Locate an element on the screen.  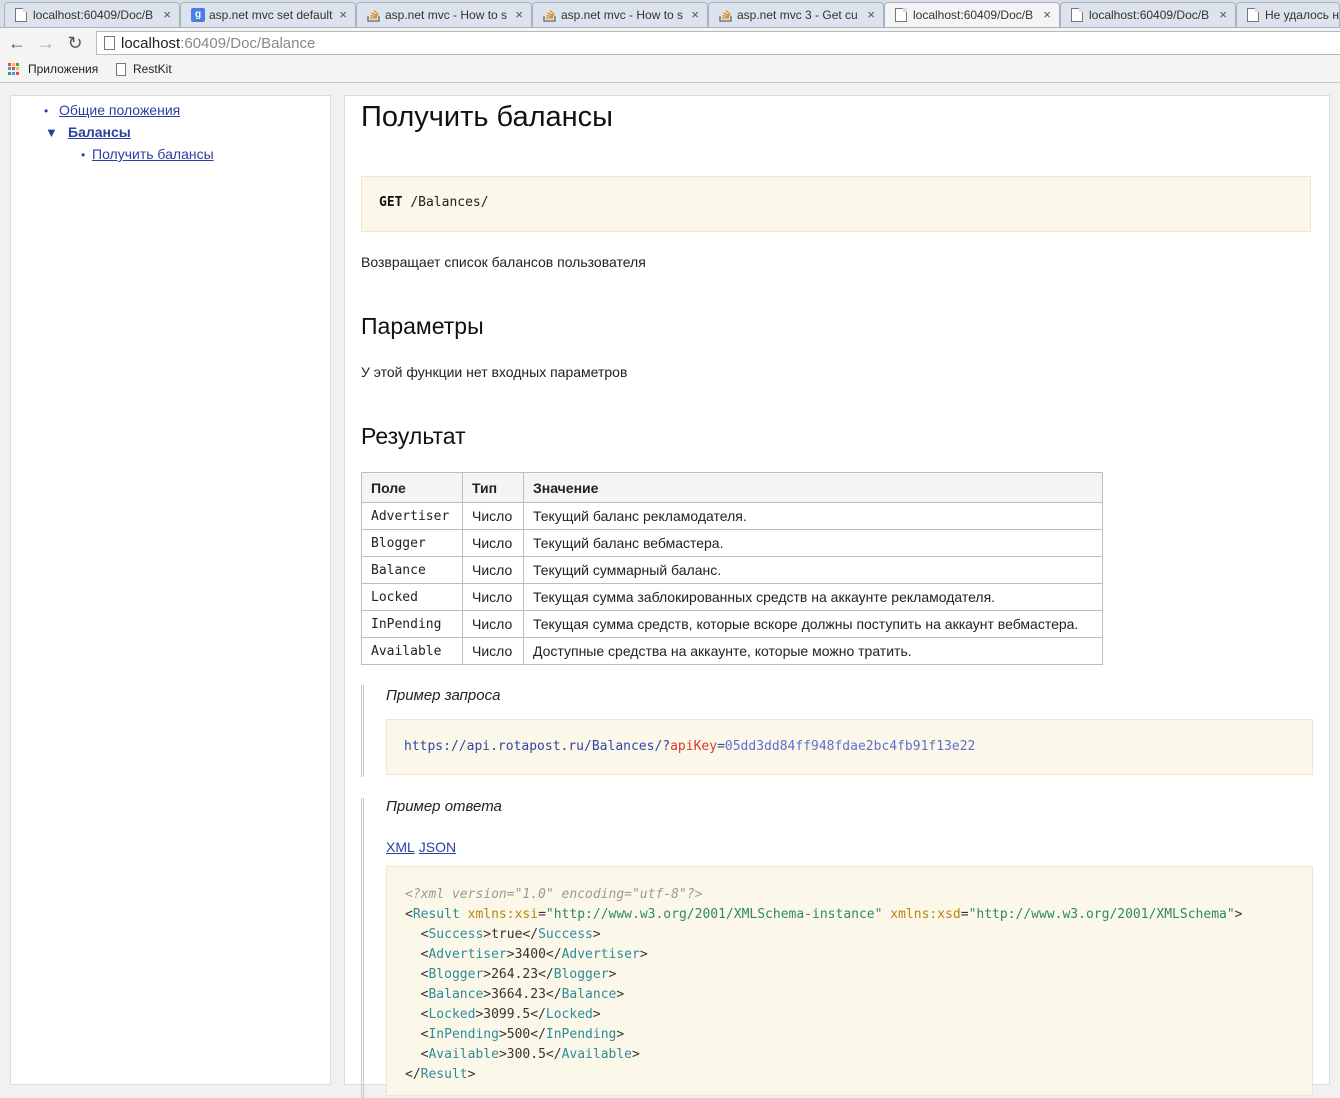
xml-declaration: <?xml version="1.0" encoding="utf-8"?> is located at coordinates (554, 894).